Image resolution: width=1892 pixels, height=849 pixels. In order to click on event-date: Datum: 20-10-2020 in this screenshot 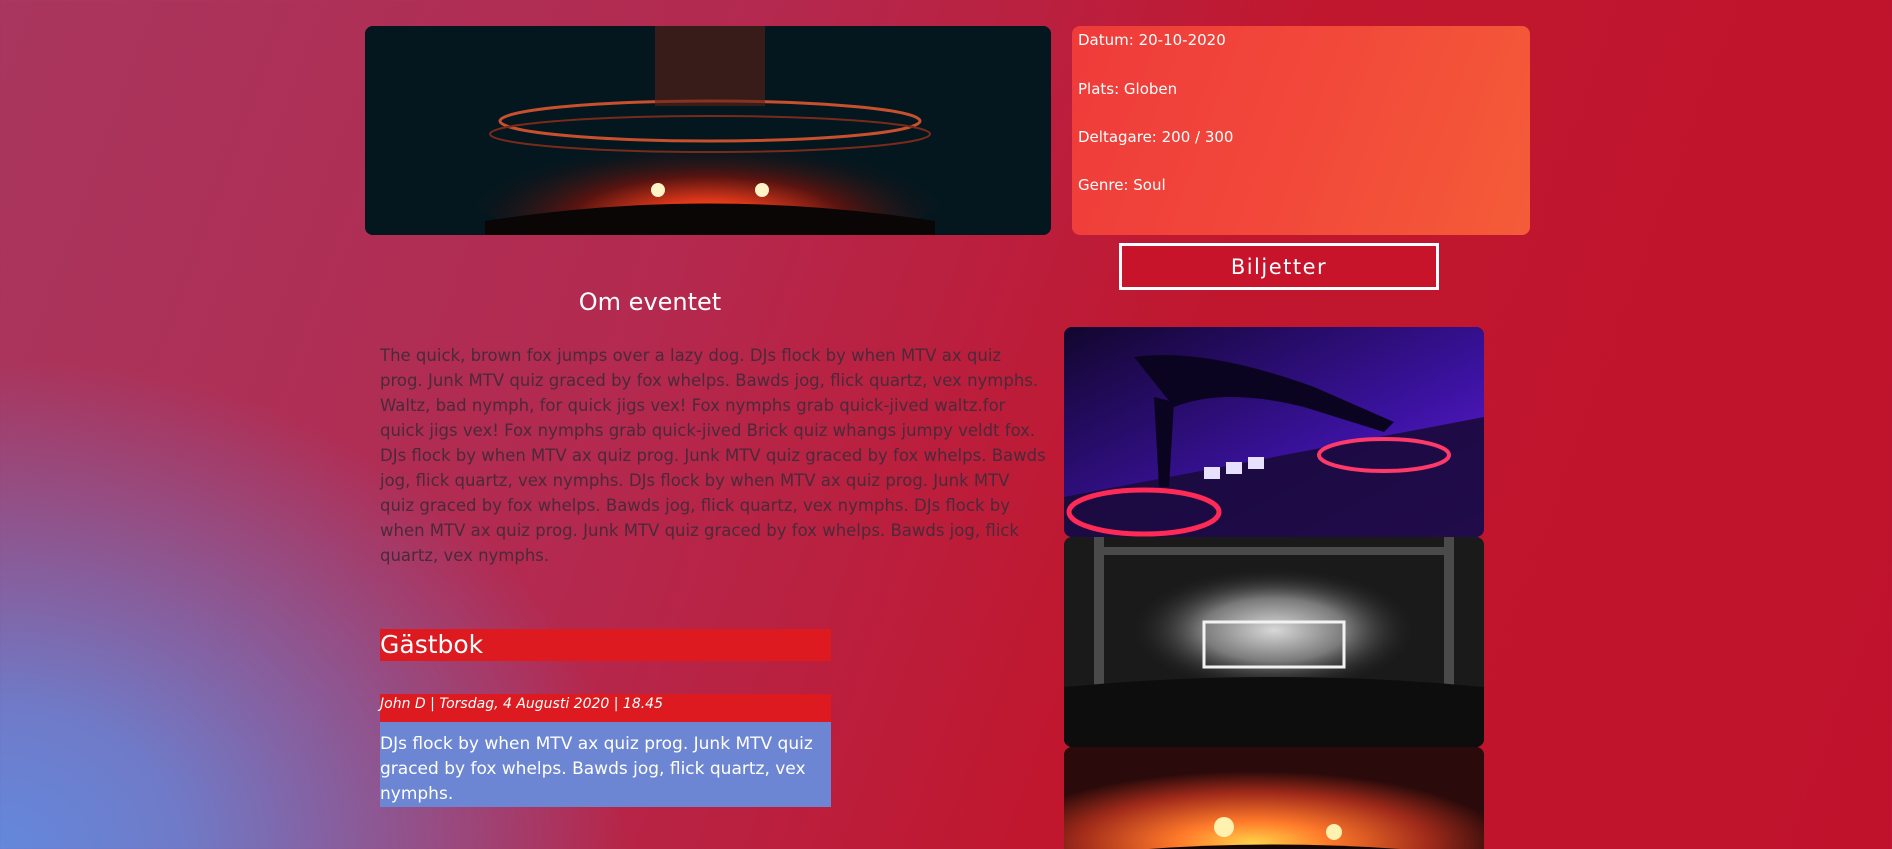, I will do `click(1152, 40)`.